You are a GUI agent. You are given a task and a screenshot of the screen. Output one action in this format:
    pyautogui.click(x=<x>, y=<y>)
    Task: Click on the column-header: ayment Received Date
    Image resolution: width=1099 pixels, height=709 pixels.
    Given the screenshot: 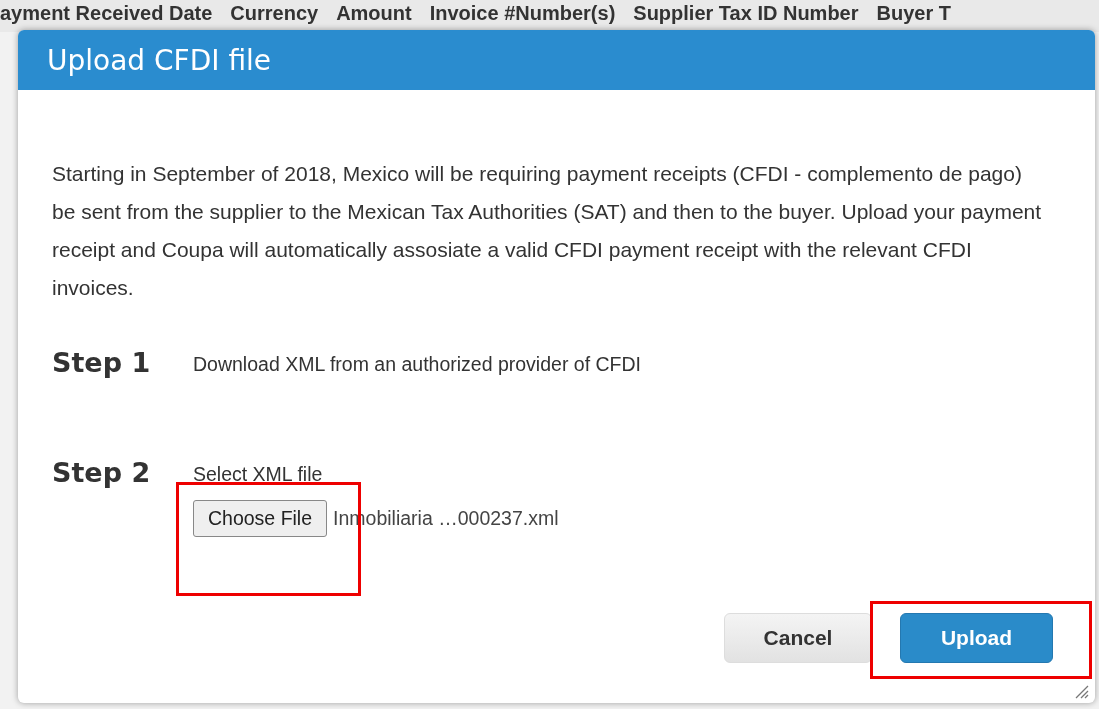 What is the action you would take?
    pyautogui.click(x=106, y=14)
    